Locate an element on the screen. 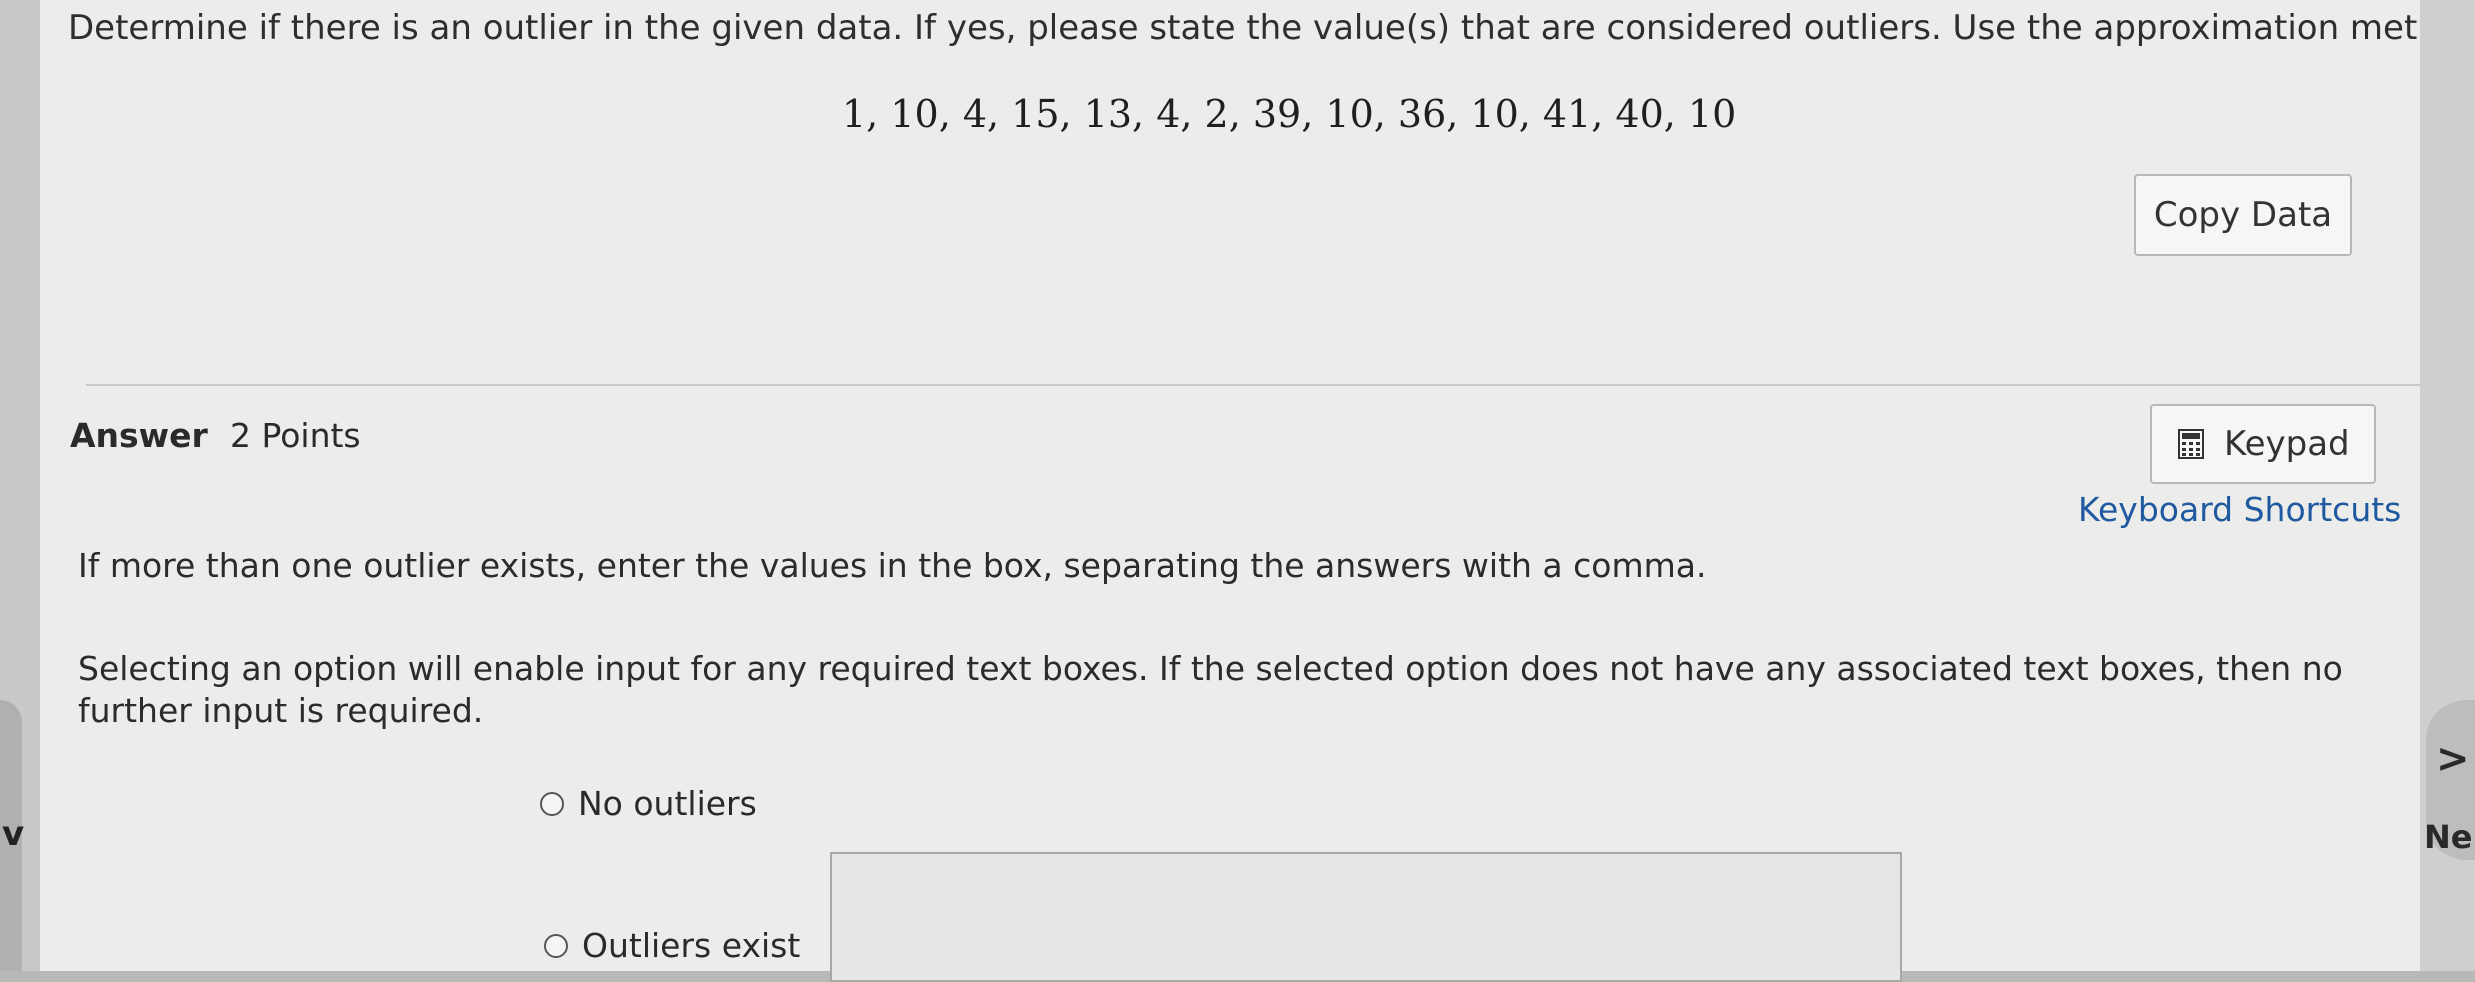  calculator-icon is located at coordinates (2191, 444).